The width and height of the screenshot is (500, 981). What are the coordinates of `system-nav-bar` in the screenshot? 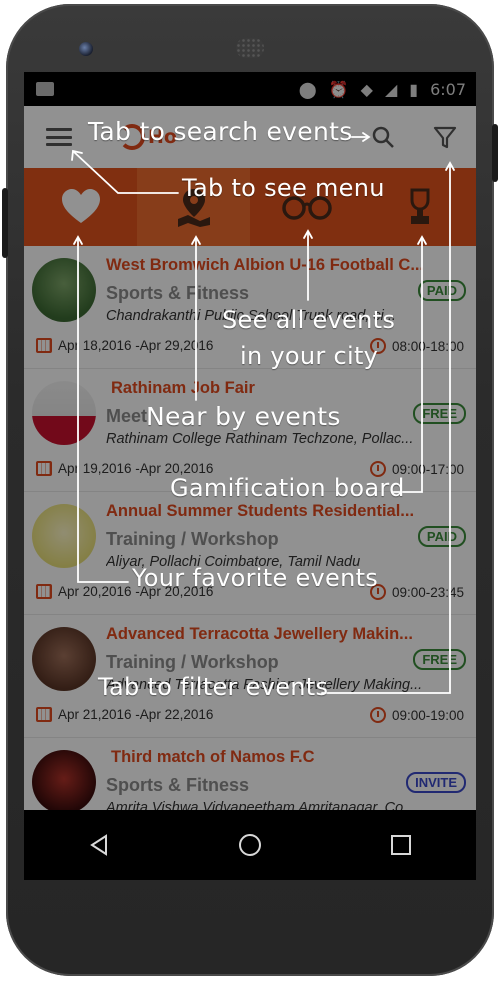 It's located at (250, 845).